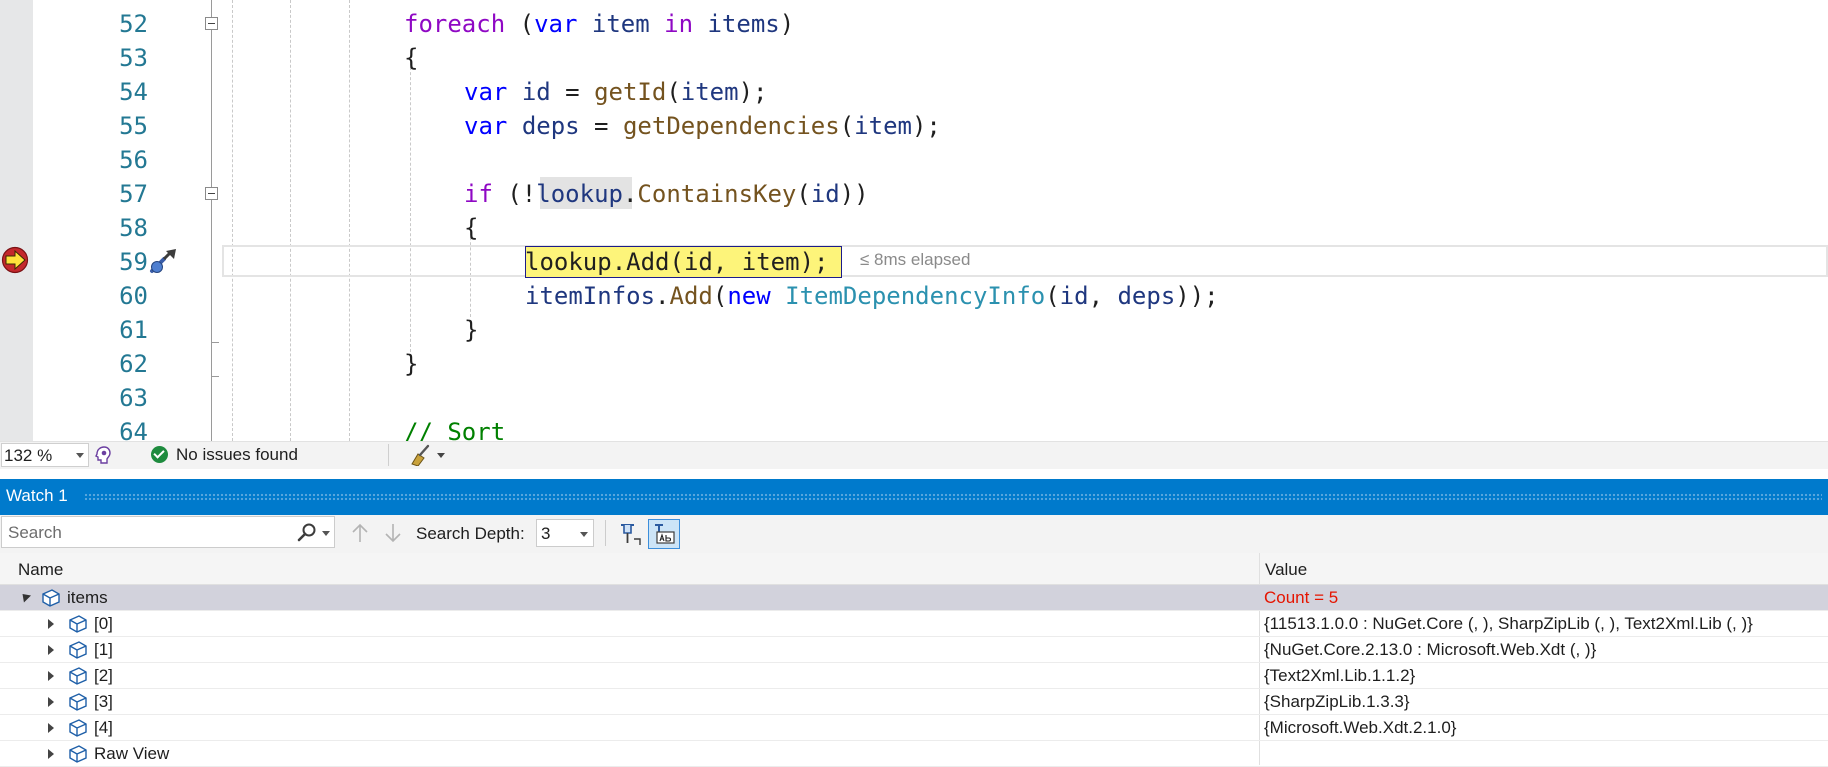  I want to click on watch-row: [4] {Microsoft.Web.Xdt.2.1.0}, so click(914, 728).